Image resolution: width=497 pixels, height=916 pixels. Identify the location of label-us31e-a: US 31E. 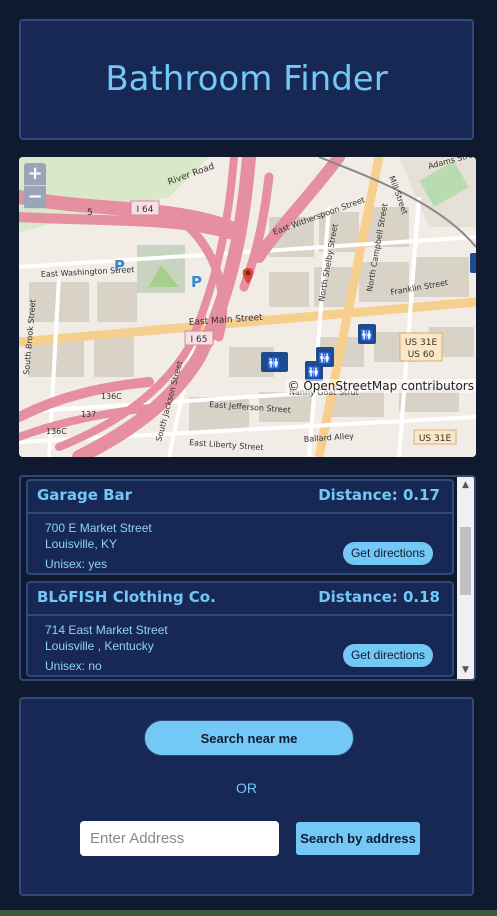
(421, 343).